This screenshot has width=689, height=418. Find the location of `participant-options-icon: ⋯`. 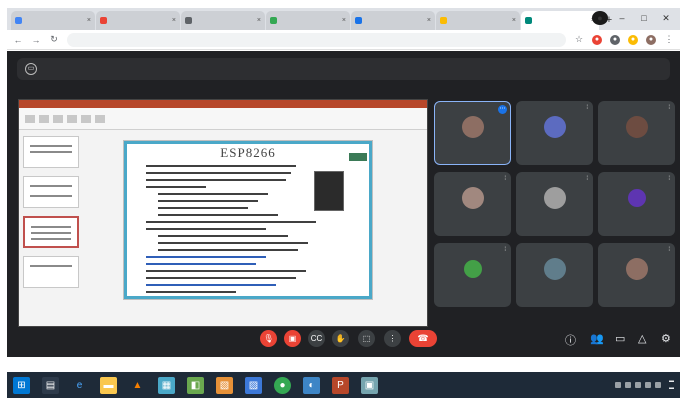

participant-options-icon: ⋯ is located at coordinates (502, 109).